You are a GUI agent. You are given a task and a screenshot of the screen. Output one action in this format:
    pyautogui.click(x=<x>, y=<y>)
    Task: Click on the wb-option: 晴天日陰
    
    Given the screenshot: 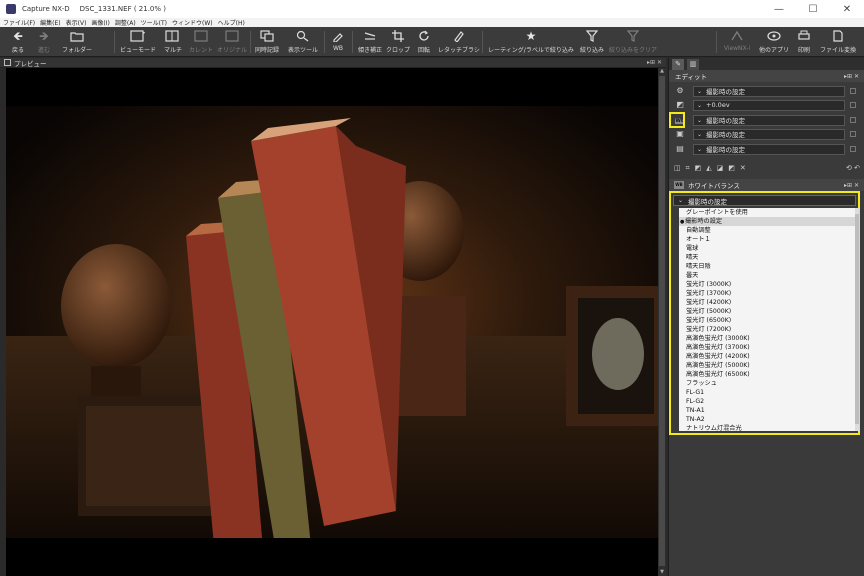 What is the action you would take?
    pyautogui.click(x=767, y=266)
    